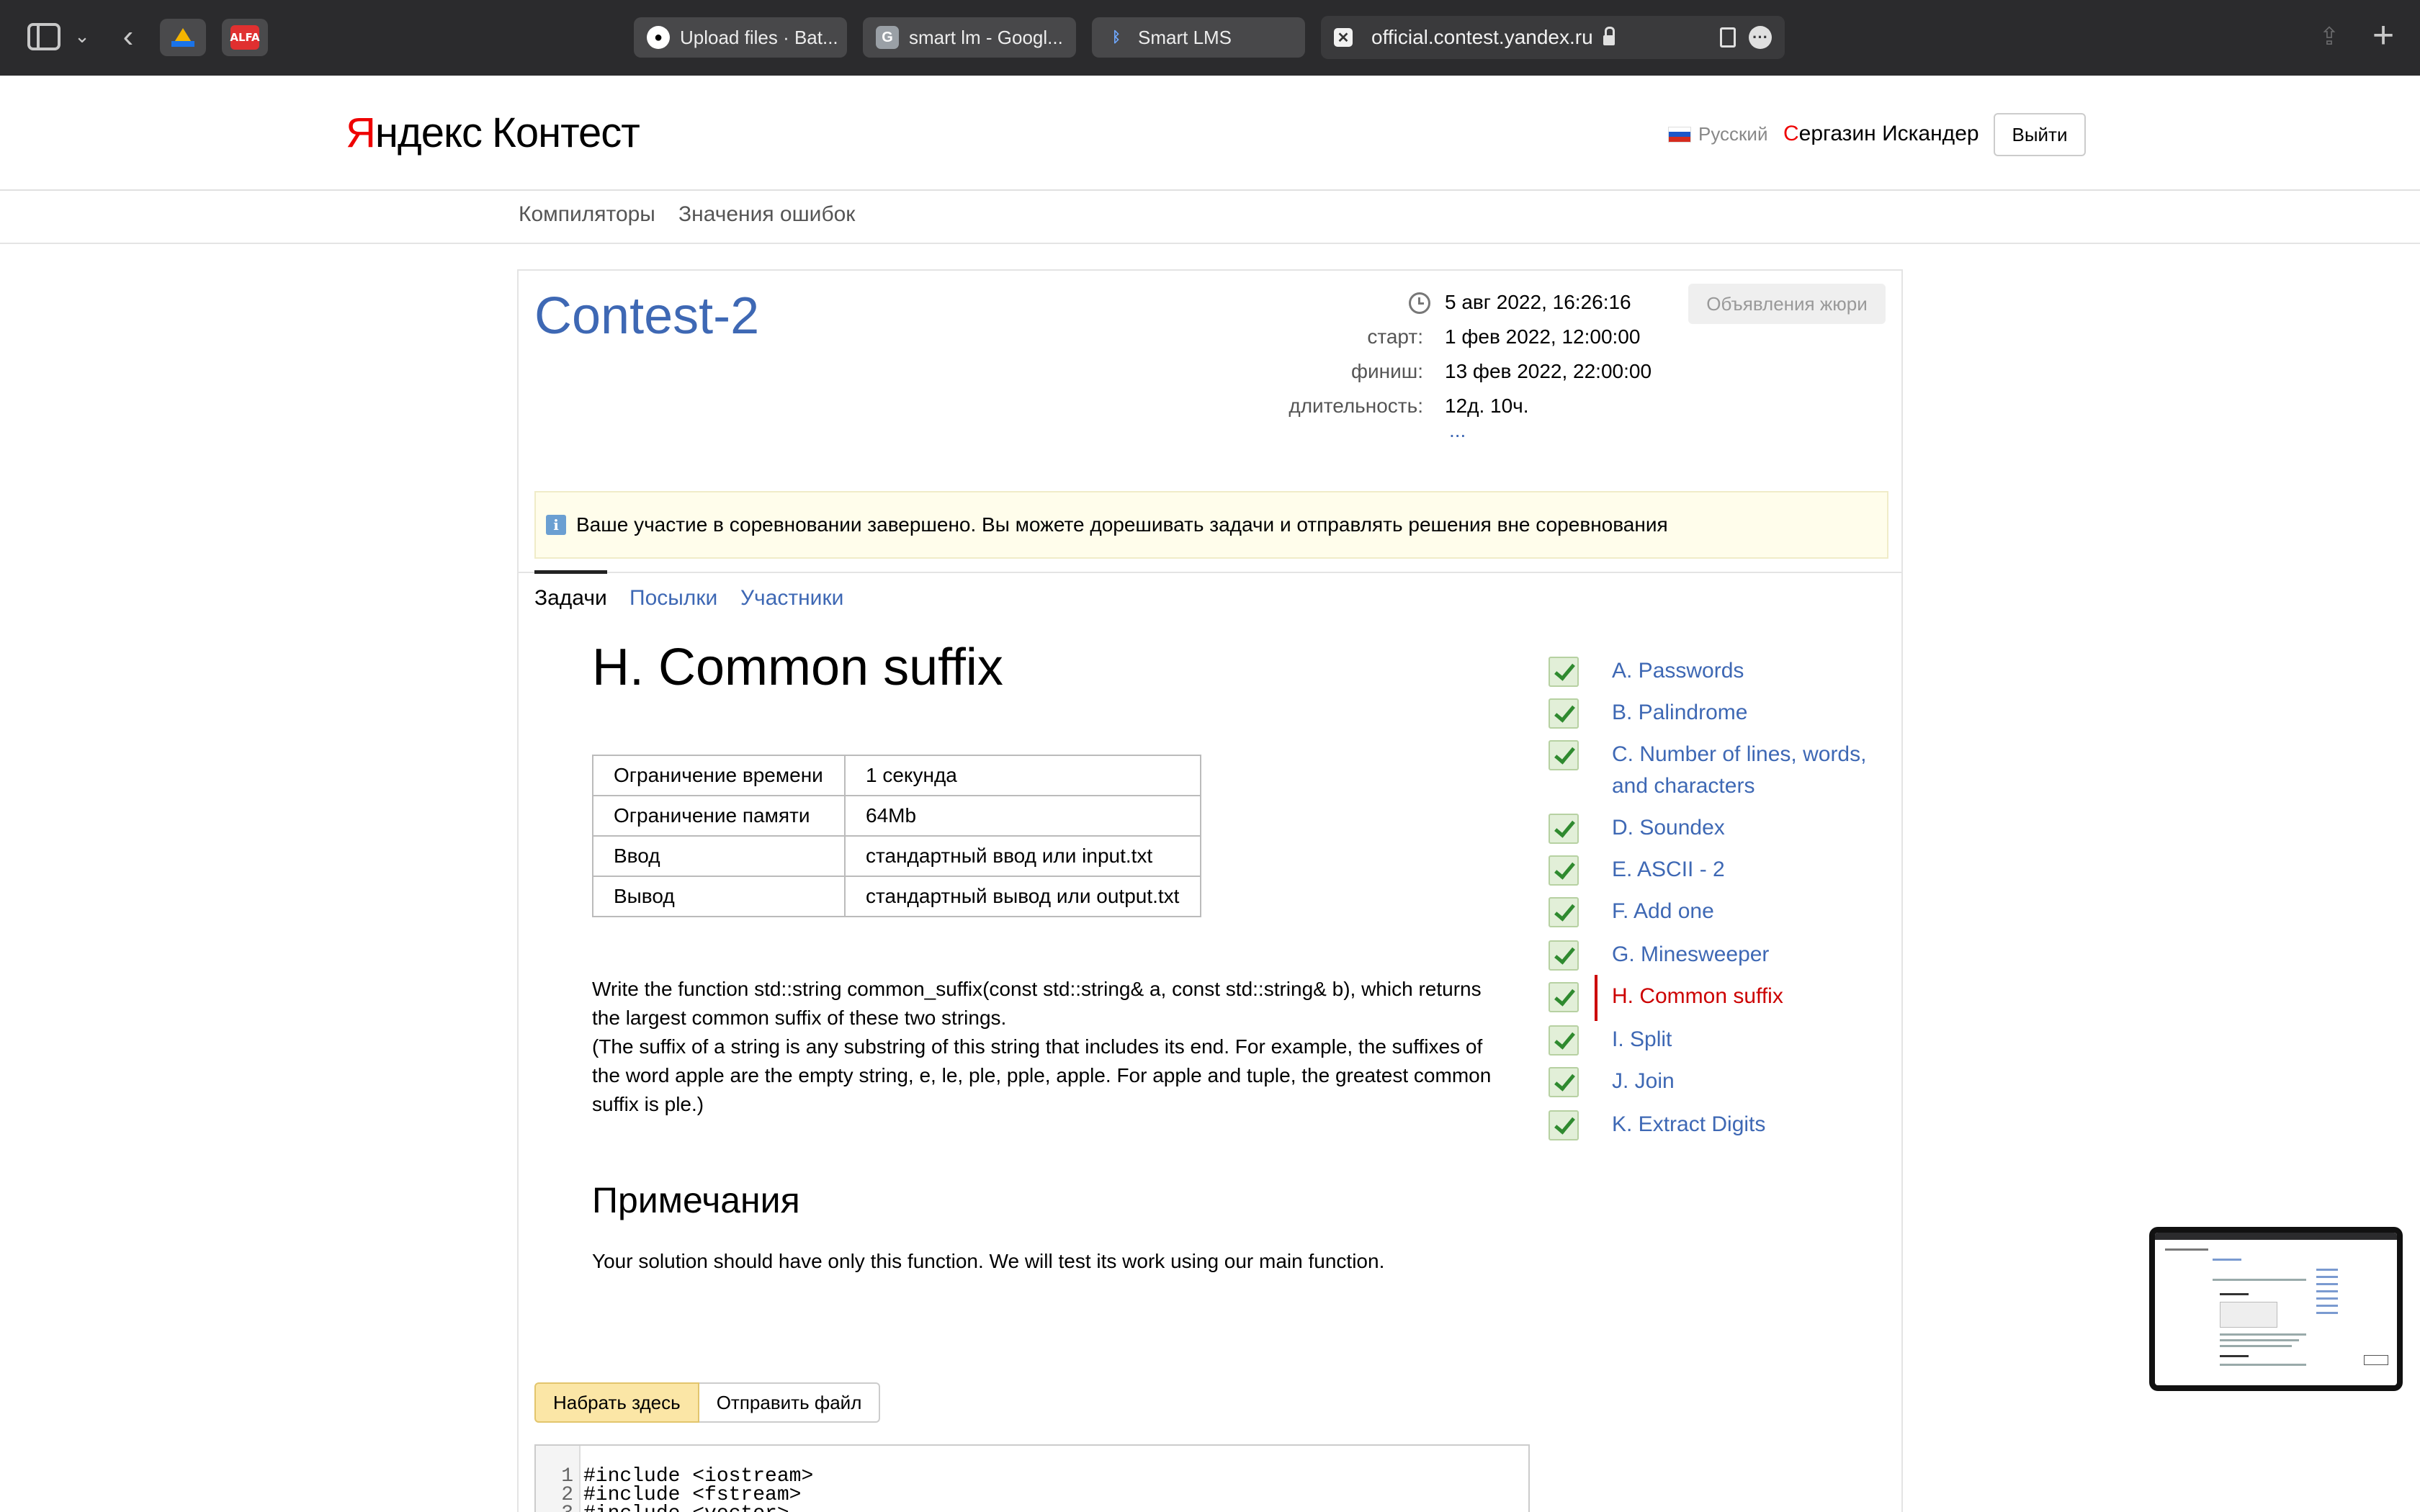  I want to click on tab-submissions: Посылки, so click(673, 598).